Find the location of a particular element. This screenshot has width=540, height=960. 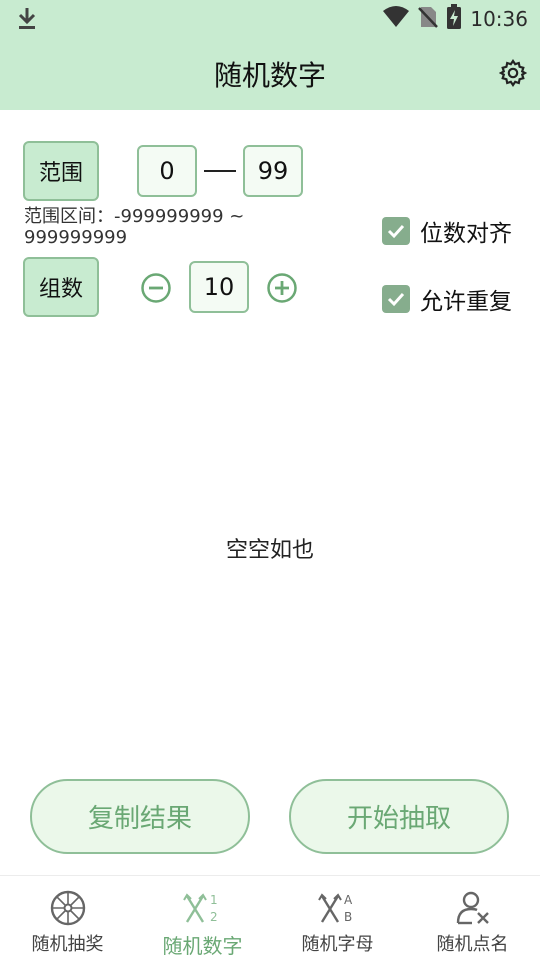

groups-button: 组数 is located at coordinates (61, 287).